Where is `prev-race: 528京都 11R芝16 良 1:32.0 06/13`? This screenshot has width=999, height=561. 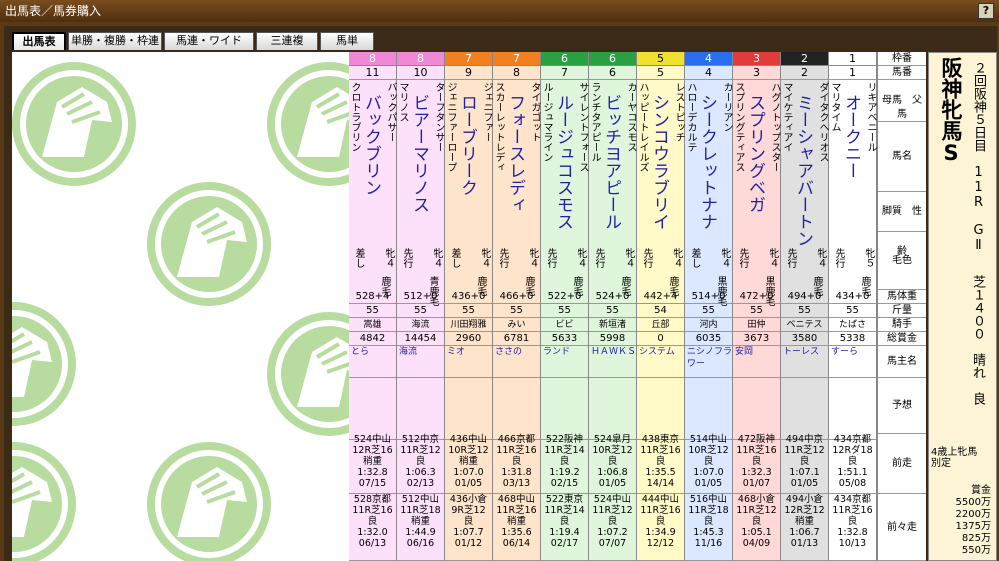 prev-race: 528京都 11R芝16 良 1:32.0 06/13 is located at coordinates (372, 527).